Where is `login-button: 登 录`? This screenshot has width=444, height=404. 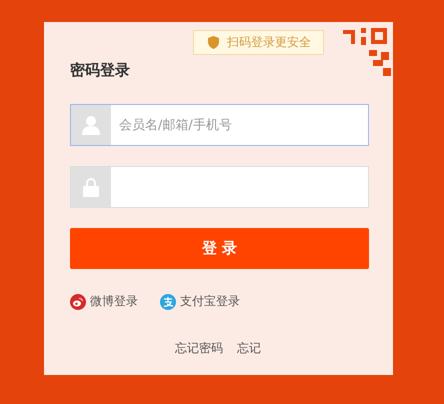
login-button: 登 录 is located at coordinates (219, 248).